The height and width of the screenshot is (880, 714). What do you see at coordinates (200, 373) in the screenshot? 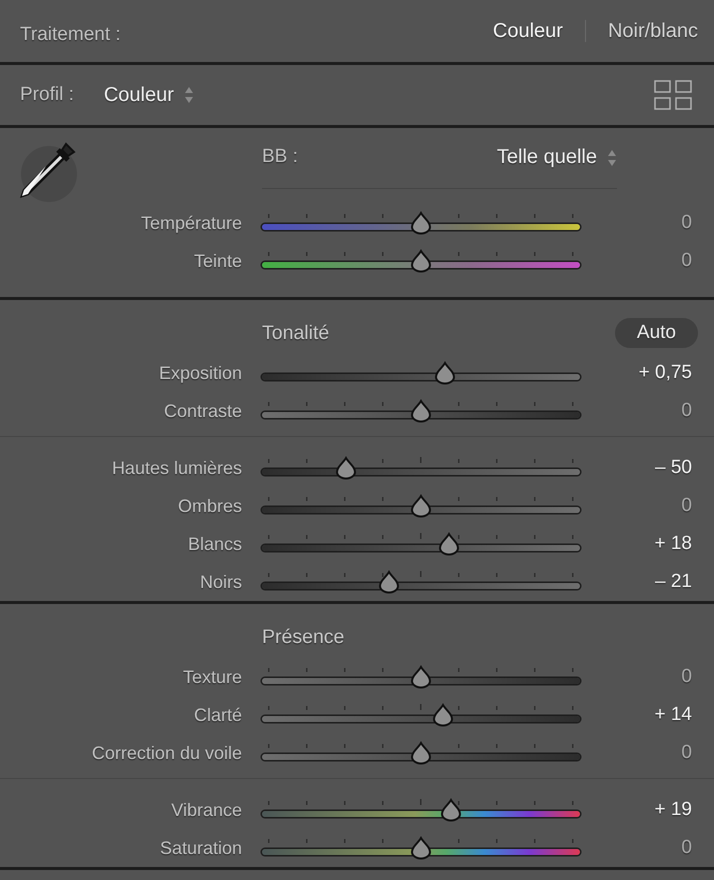
I see `slider-label: Exposition` at bounding box center [200, 373].